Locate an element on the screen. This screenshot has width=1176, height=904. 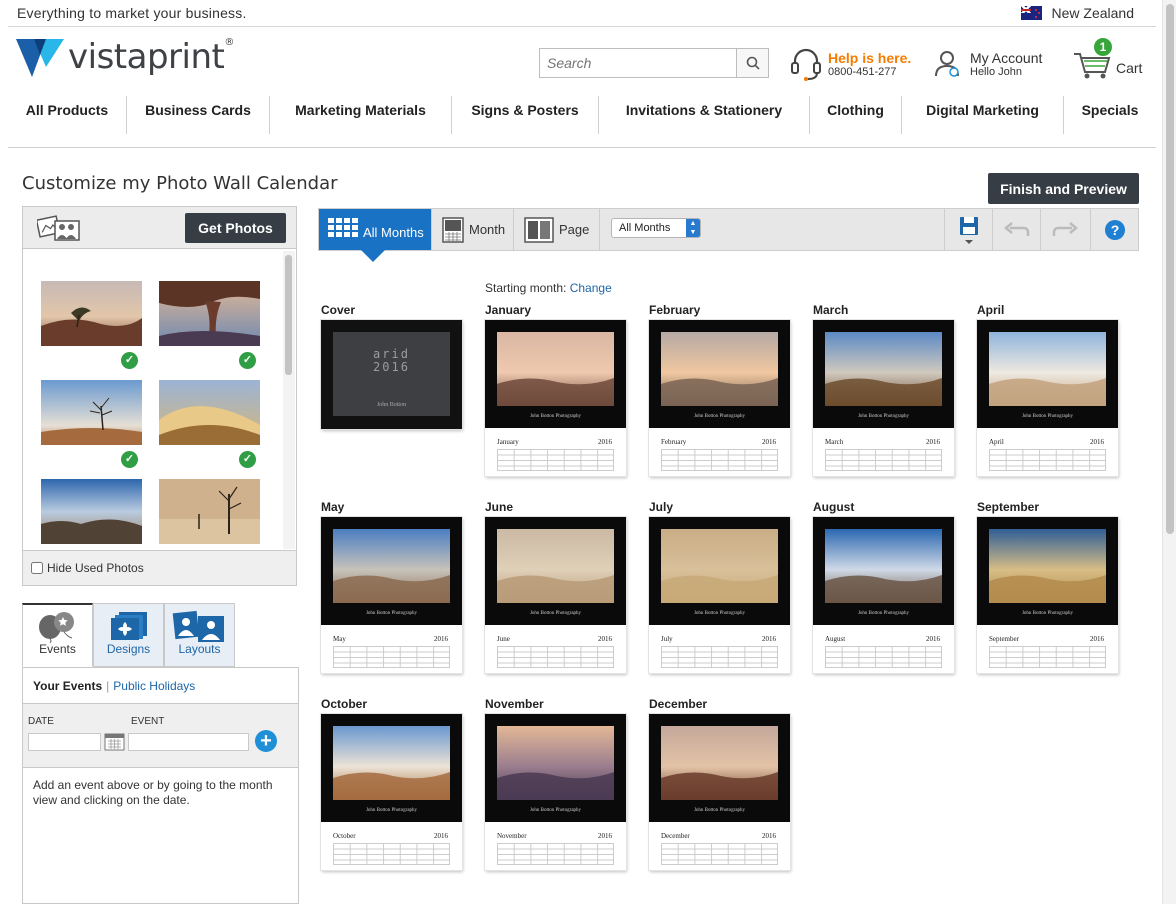
tab-designs: Designs is located at coordinates (128, 635).